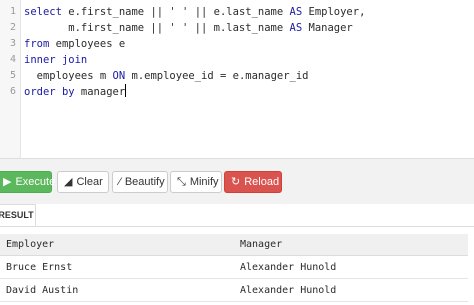 The height and width of the screenshot is (305, 474). Describe the element at coordinates (249, 44) in the screenshot. I see `code-line: from employees e` at that location.